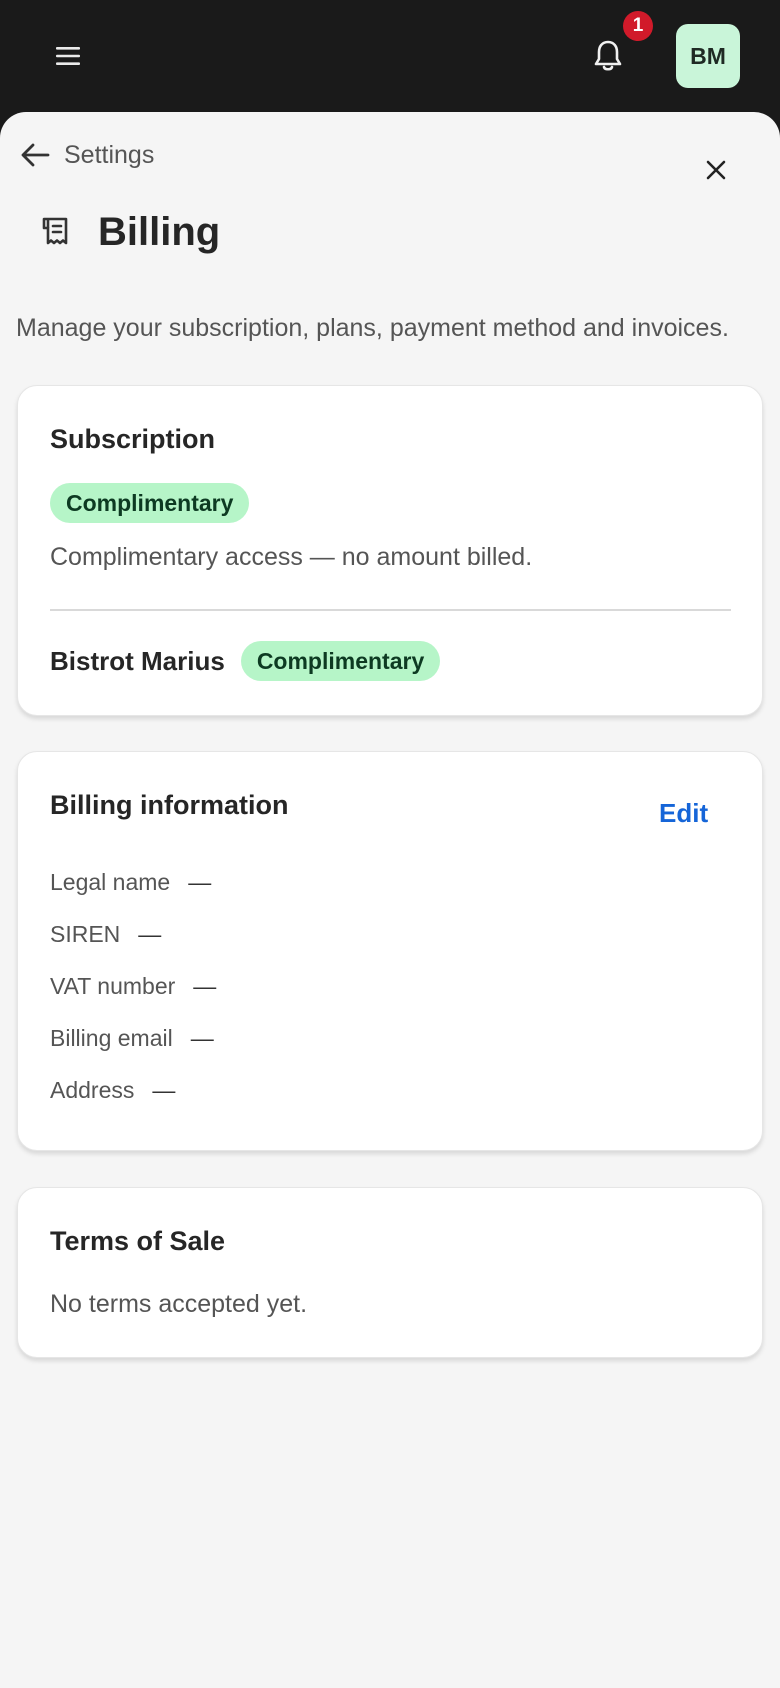 The height and width of the screenshot is (1688, 780). I want to click on subscription-status-badge: Complimentary, so click(150, 503).